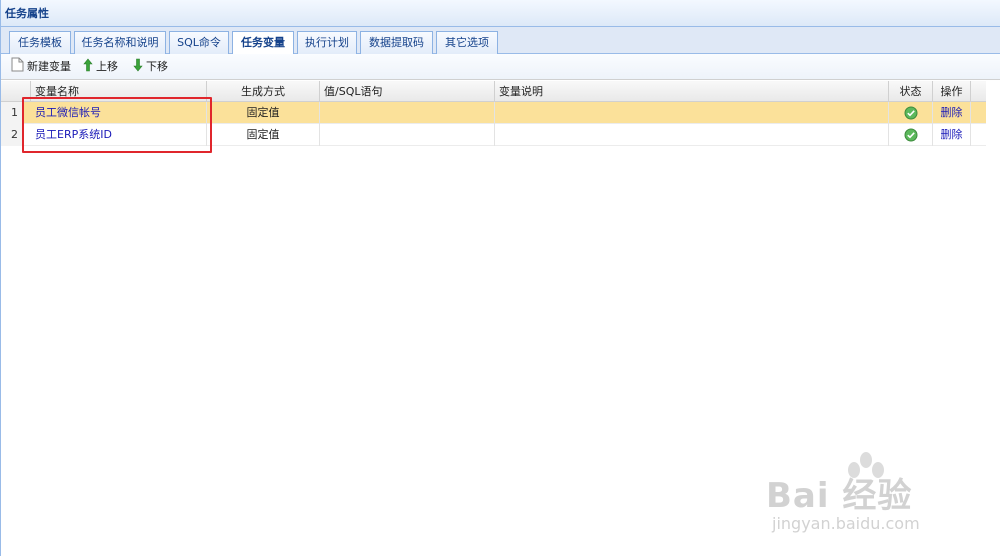 This screenshot has width=1000, height=556. I want to click on baidu-jingyan-watermark: Bai 经验 jingyan.baidu.com, so click(866, 498).